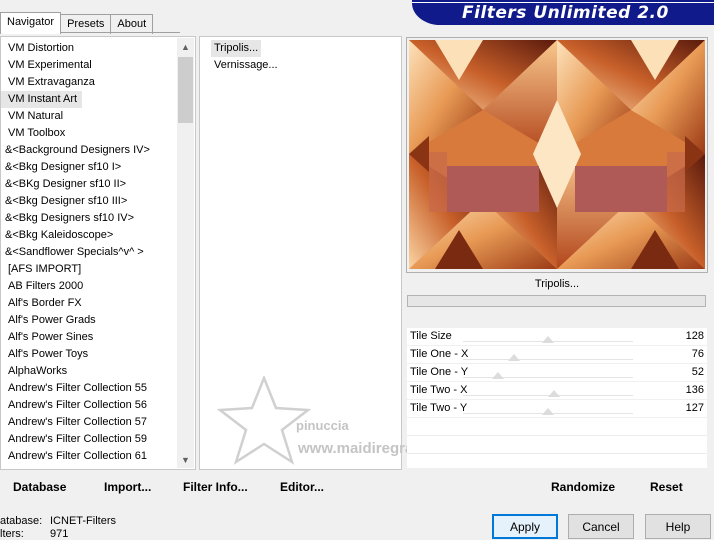 The height and width of the screenshot is (540, 714). Describe the element at coordinates (59, 534) in the screenshot. I see `status-filters-value: 971` at that location.